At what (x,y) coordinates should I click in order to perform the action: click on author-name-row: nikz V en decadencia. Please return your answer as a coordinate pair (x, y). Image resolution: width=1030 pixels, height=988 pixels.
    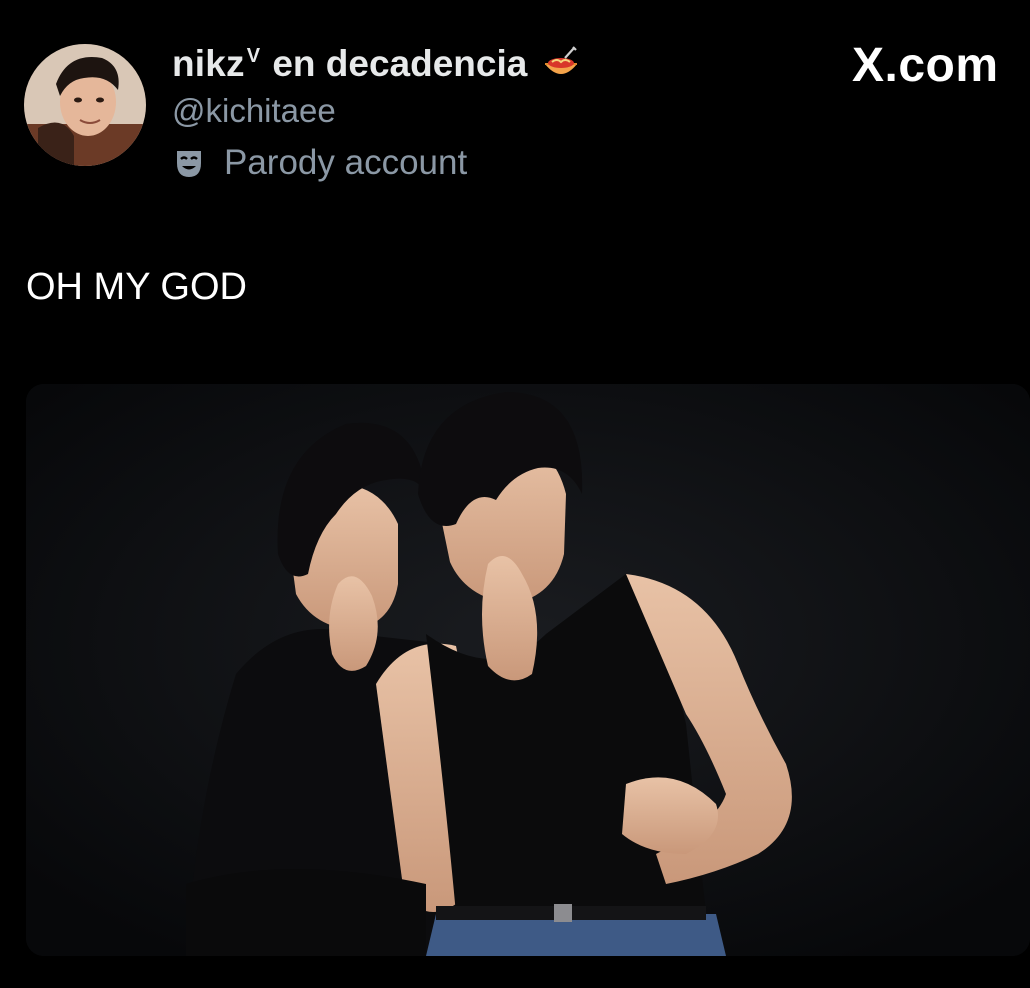
    Looking at the image, I should click on (376, 64).